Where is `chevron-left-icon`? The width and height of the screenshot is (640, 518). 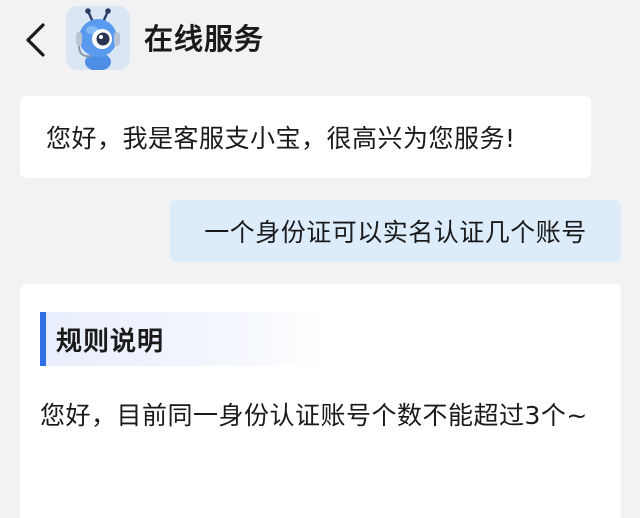 chevron-left-icon is located at coordinates (36, 40).